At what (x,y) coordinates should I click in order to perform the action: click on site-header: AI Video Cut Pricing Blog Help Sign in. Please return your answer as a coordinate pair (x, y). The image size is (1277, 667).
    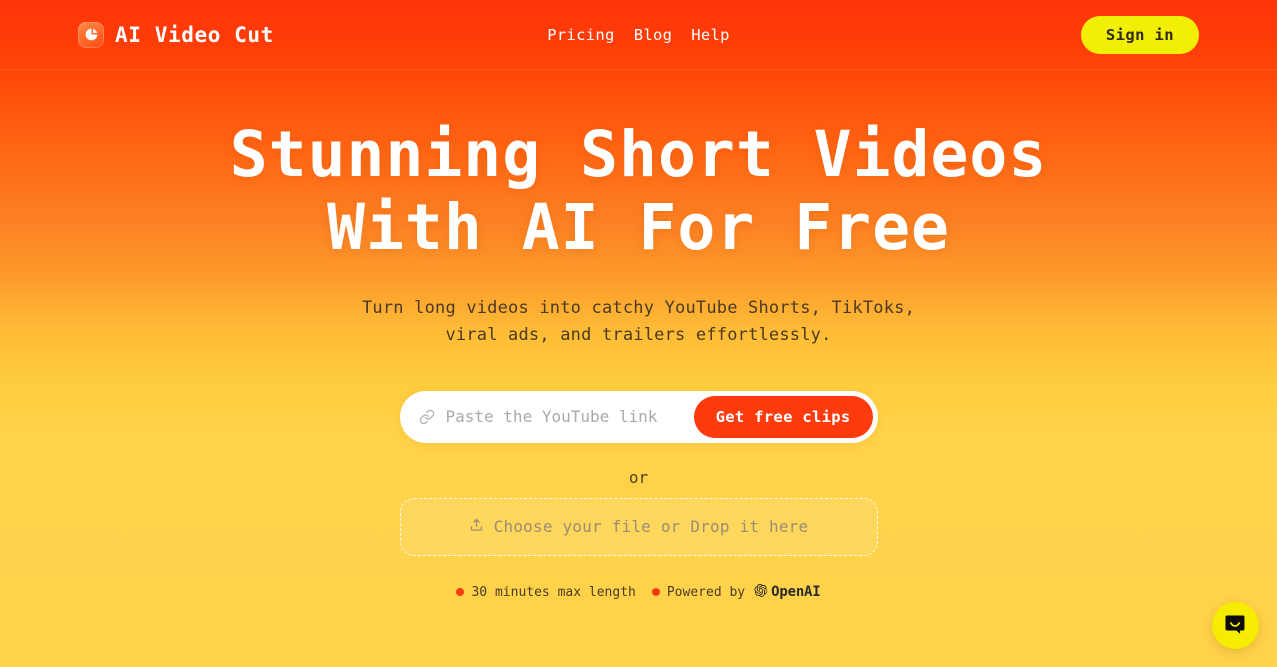
    Looking at the image, I should click on (638, 35).